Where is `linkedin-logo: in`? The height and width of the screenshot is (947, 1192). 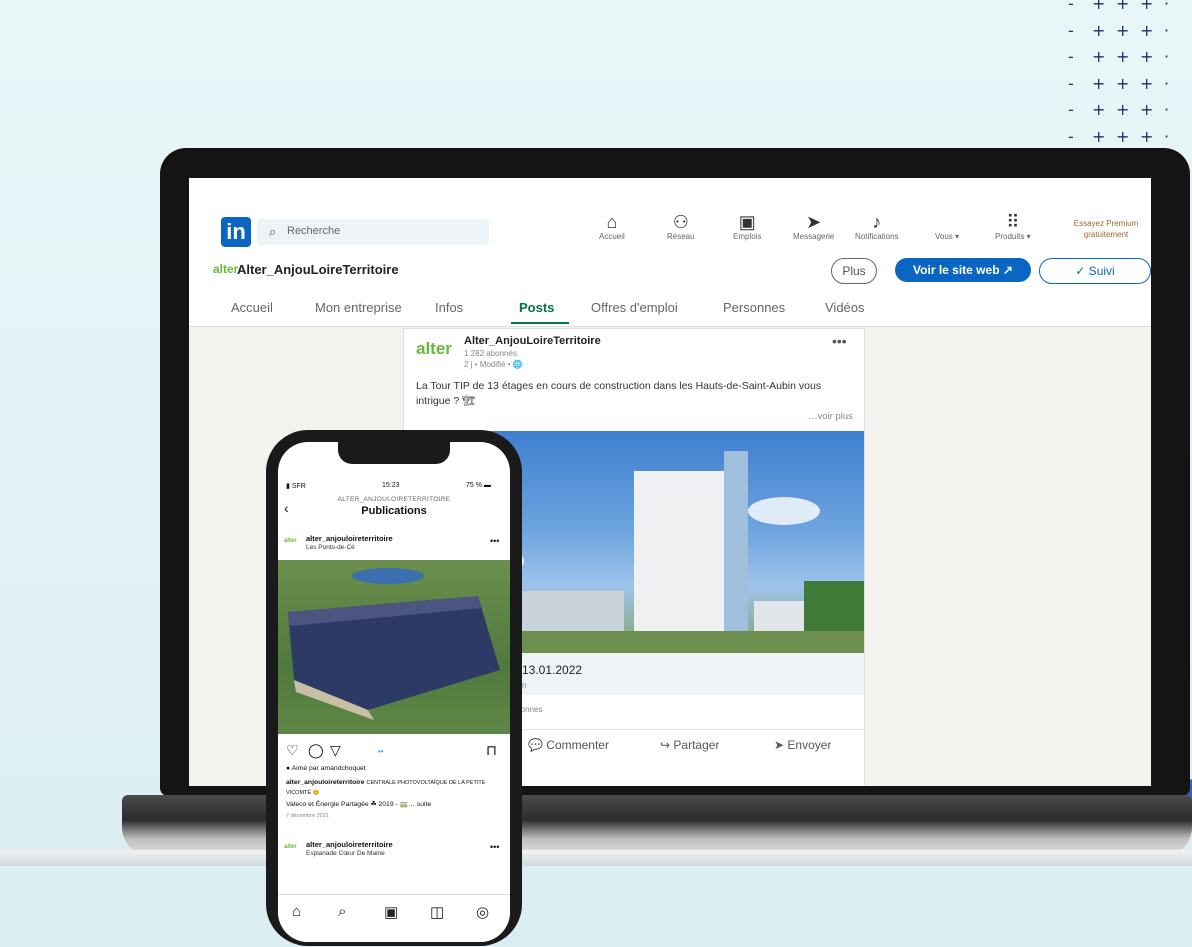 linkedin-logo: in is located at coordinates (236, 232).